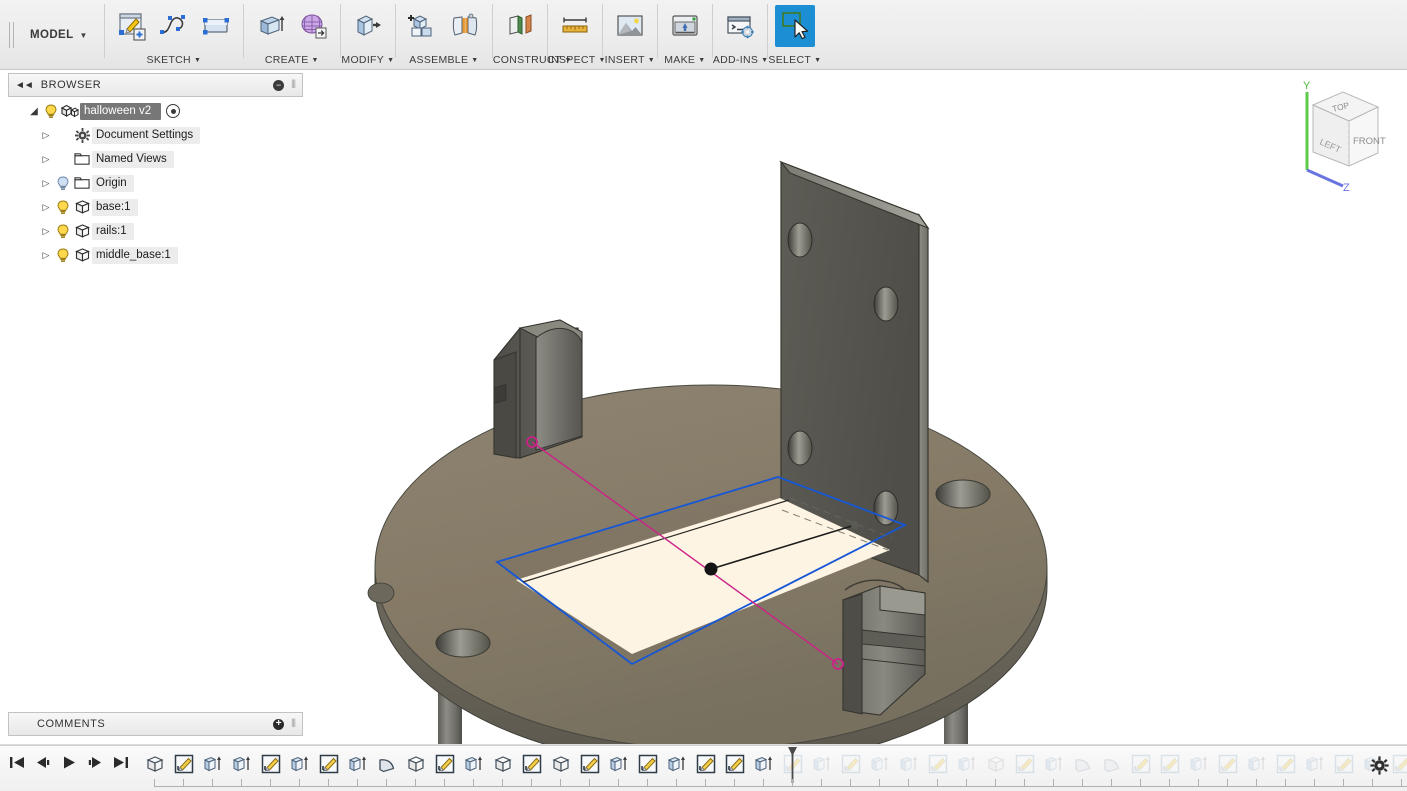 This screenshot has width=1407, height=791. What do you see at coordinates (794, 25) in the screenshot?
I see `select-window-icon` at bounding box center [794, 25].